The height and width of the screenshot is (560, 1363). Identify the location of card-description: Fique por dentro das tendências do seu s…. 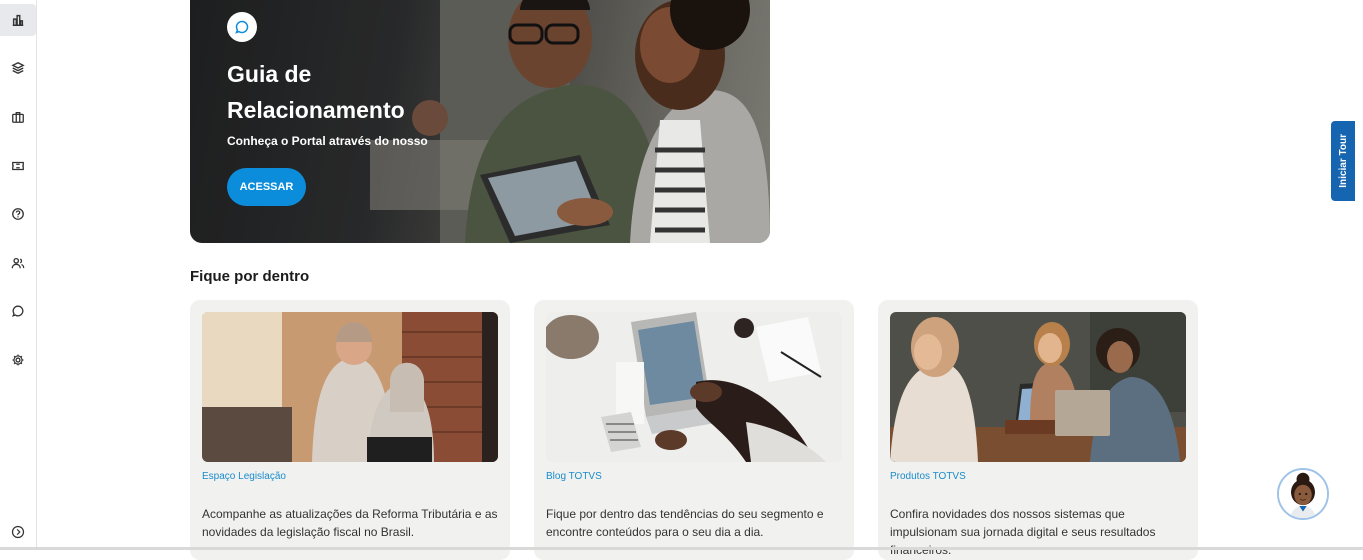
(685, 523).